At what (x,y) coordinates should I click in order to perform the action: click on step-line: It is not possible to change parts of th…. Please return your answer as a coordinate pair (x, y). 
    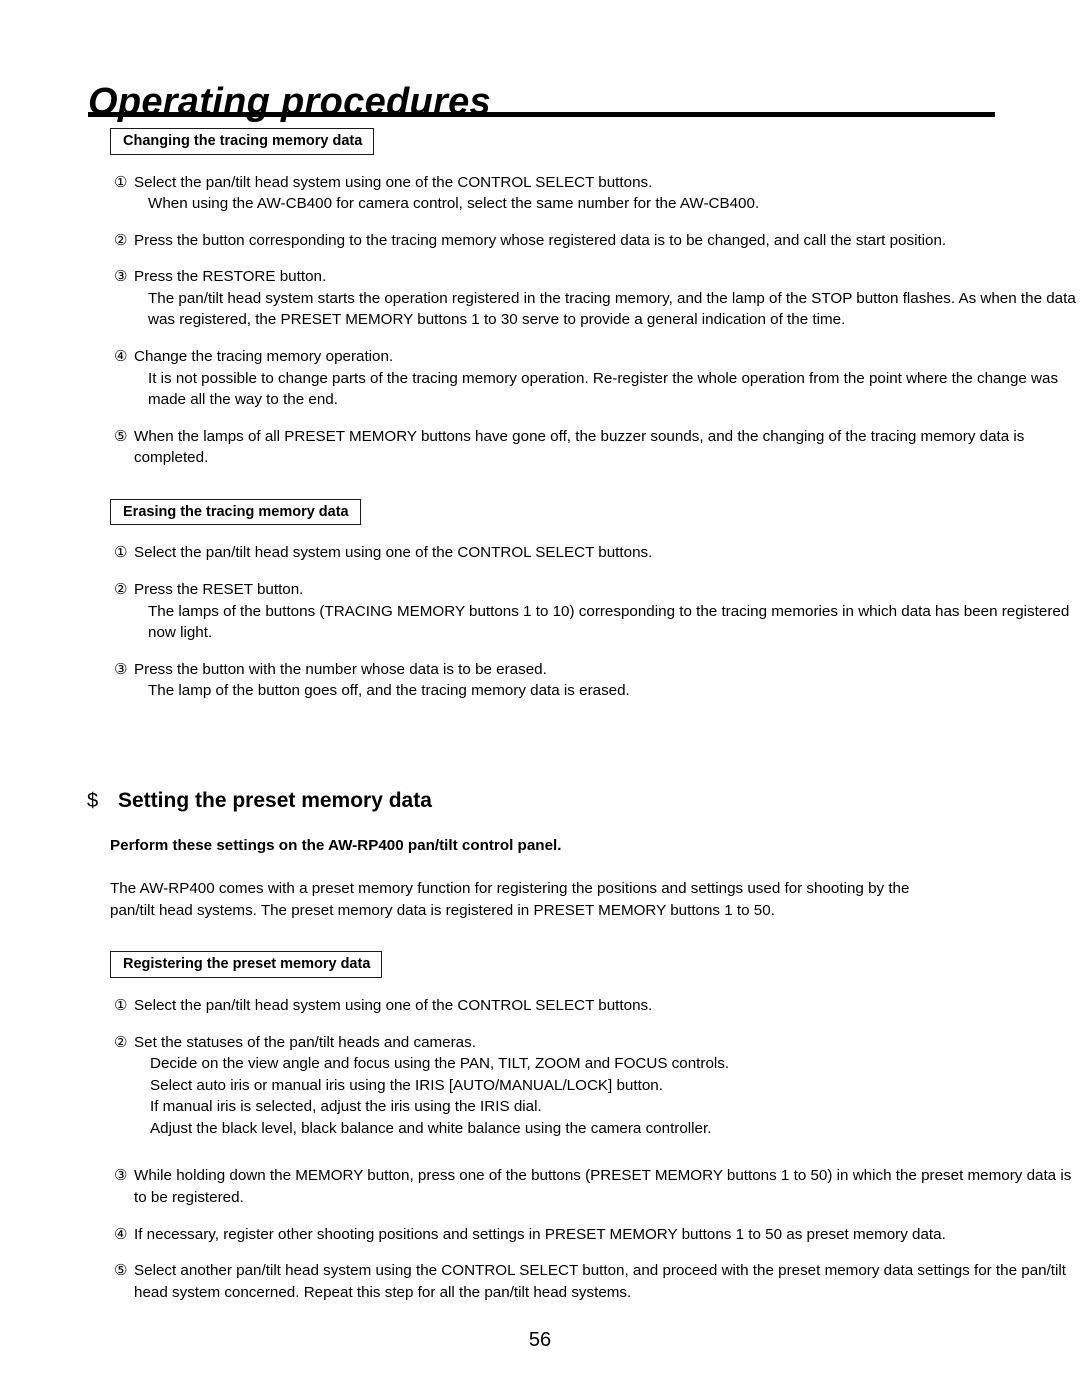
    Looking at the image, I should click on (603, 389).